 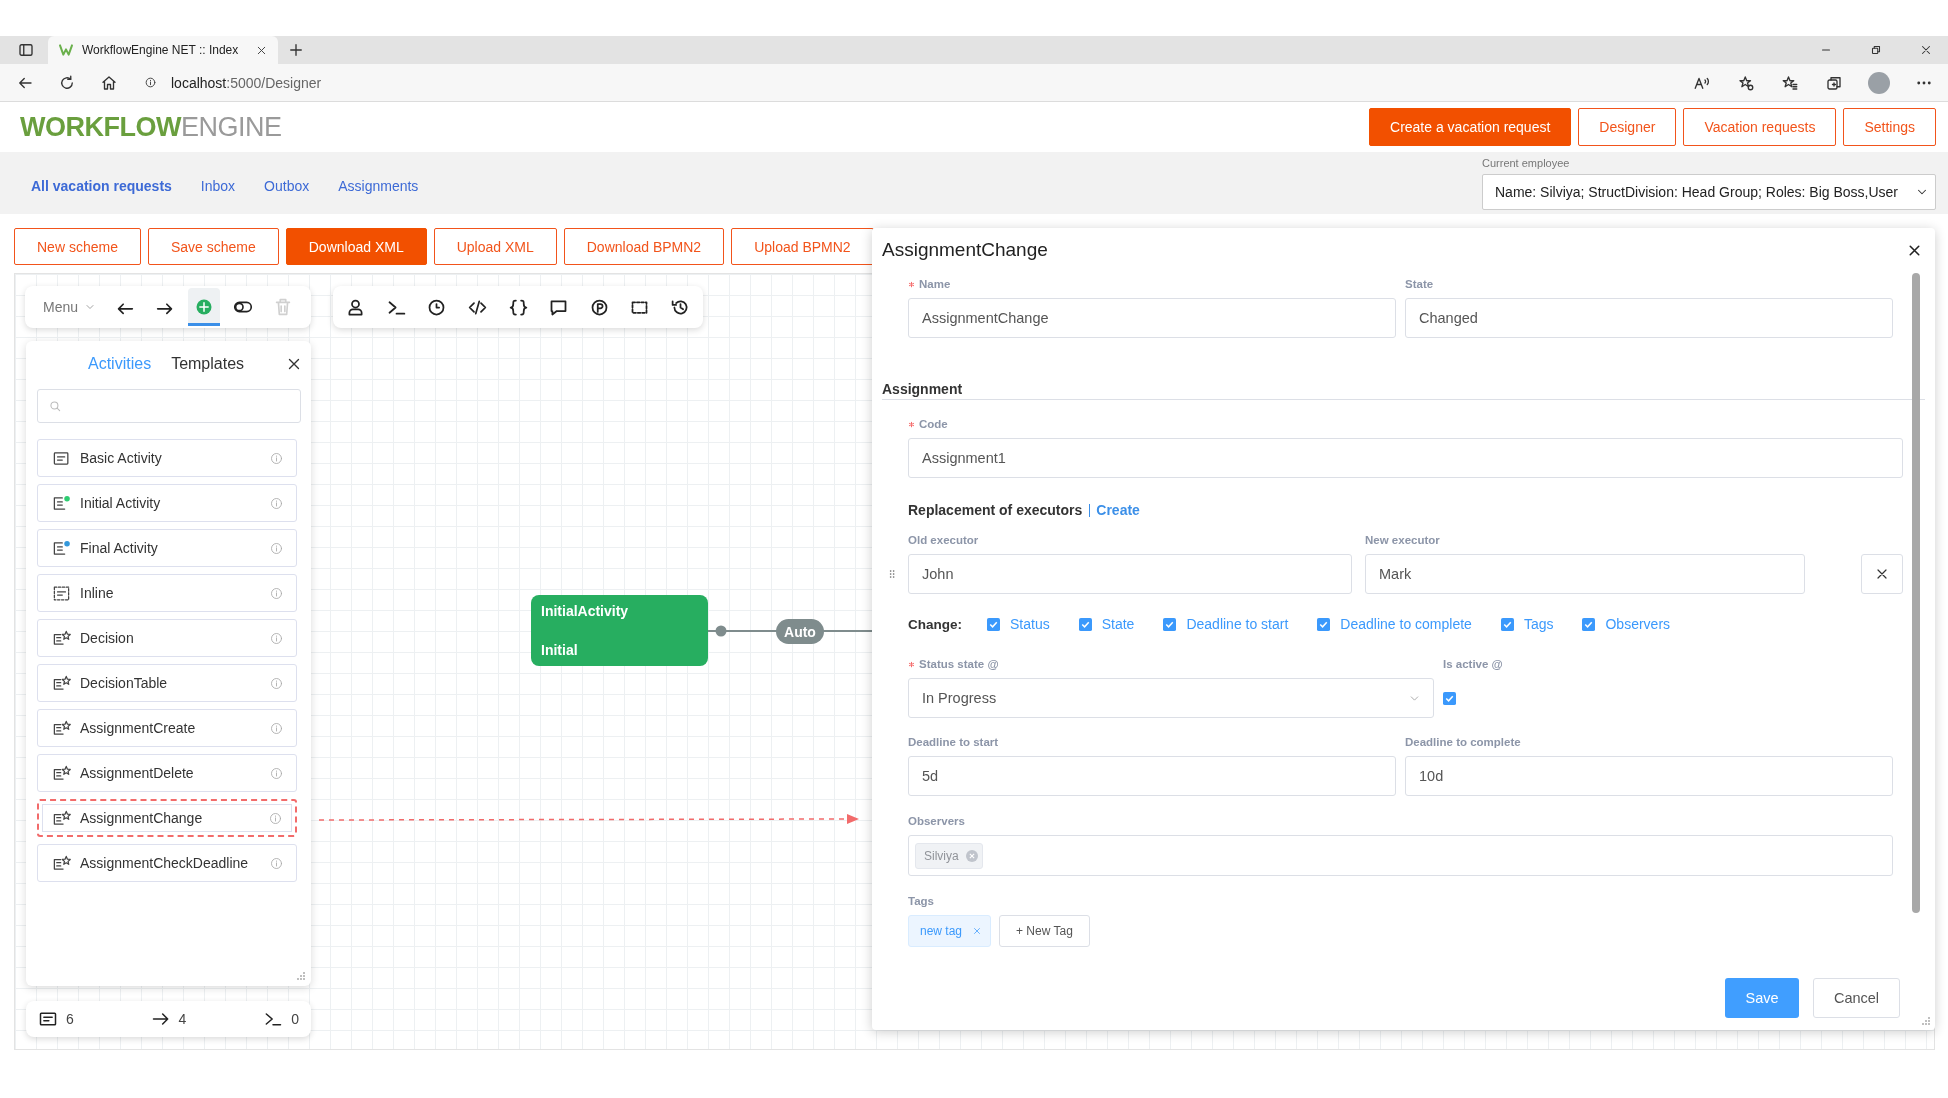 What do you see at coordinates (119, 548) in the screenshot?
I see `activity-label: Final Activity` at bounding box center [119, 548].